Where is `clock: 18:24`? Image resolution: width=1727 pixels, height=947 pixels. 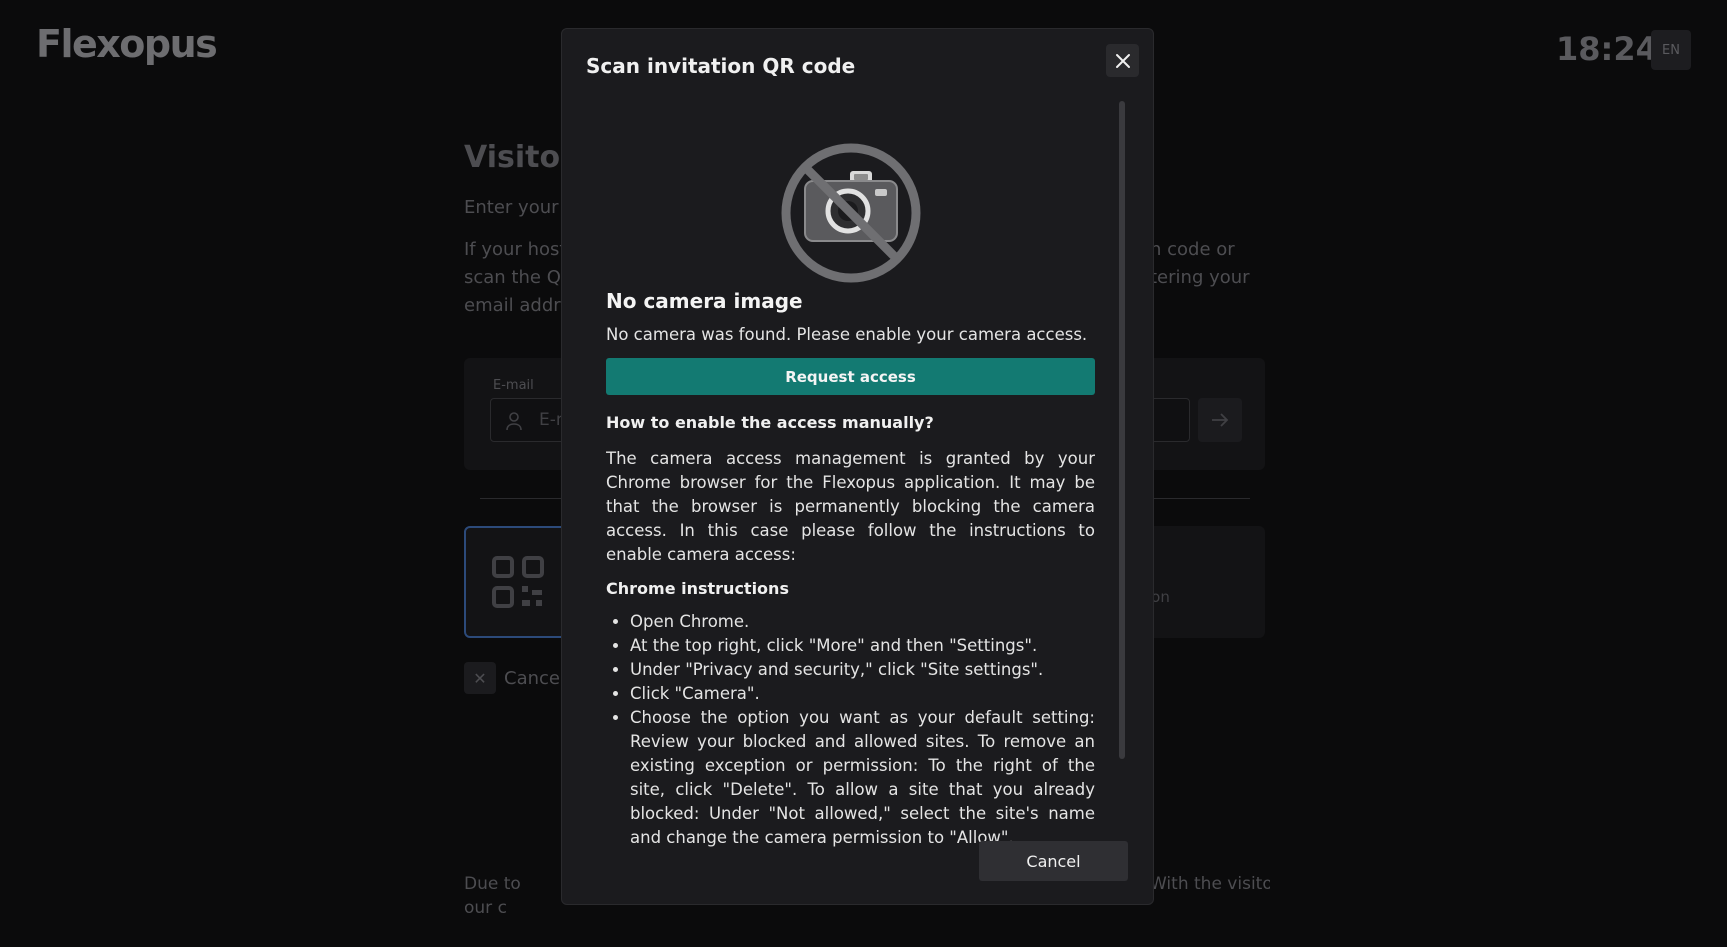 clock: 18:24 is located at coordinates (1607, 49).